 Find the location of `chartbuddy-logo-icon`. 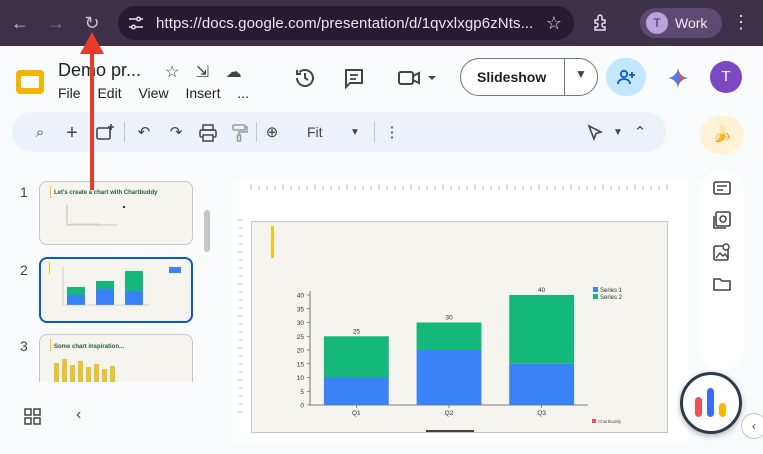

chartbuddy-logo-icon is located at coordinates (710, 402).